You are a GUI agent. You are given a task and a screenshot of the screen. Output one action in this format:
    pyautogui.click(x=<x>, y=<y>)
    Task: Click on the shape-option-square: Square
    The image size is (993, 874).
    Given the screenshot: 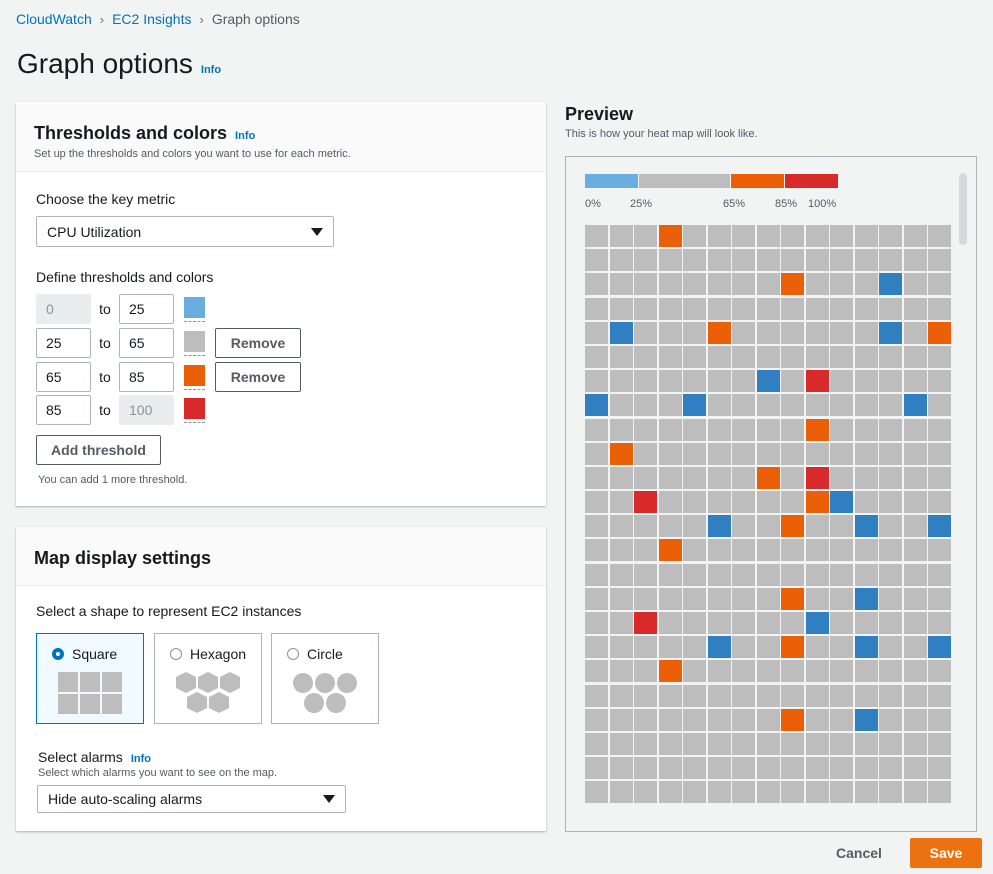 What is the action you would take?
    pyautogui.click(x=90, y=678)
    